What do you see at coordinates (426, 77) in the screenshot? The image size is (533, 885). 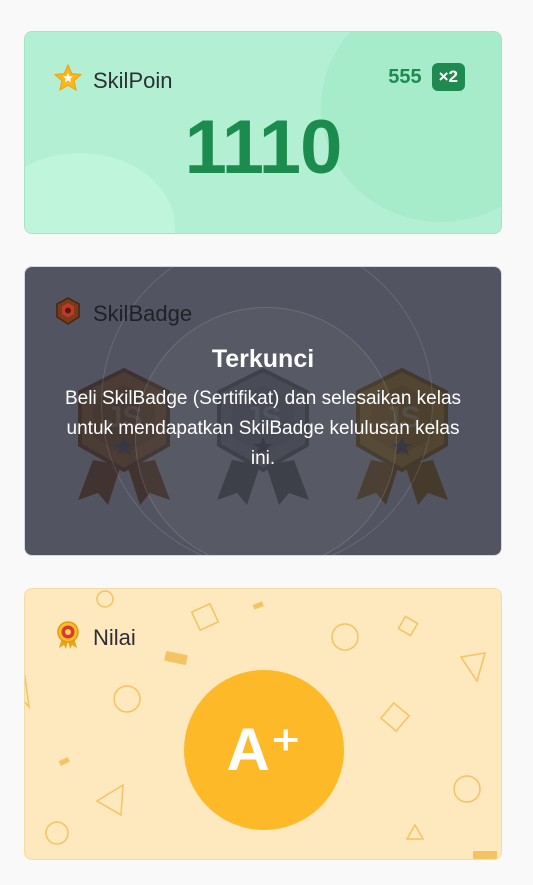 I see `raw-points-group: 555 ×2` at bounding box center [426, 77].